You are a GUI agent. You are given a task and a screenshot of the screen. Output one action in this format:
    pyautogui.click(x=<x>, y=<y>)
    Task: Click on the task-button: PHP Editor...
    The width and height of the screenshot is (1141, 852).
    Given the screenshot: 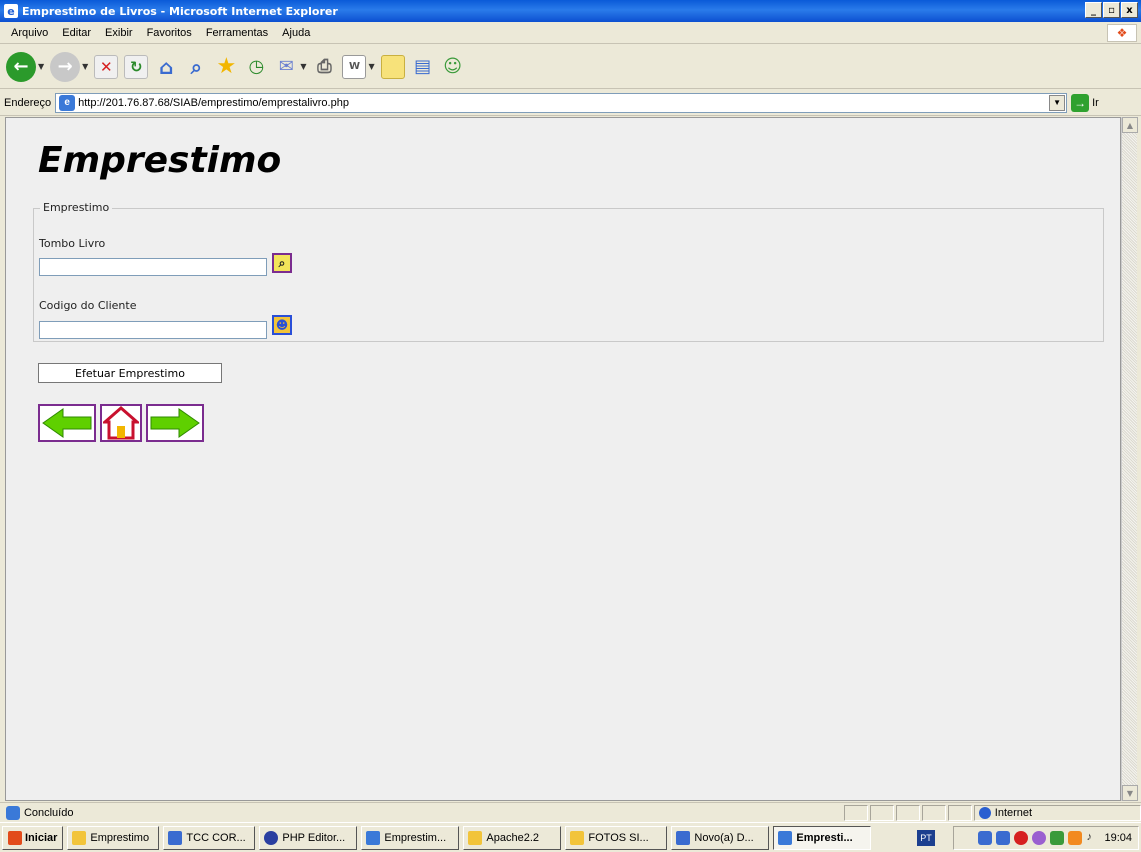 What is the action you would take?
    pyautogui.click(x=308, y=837)
    